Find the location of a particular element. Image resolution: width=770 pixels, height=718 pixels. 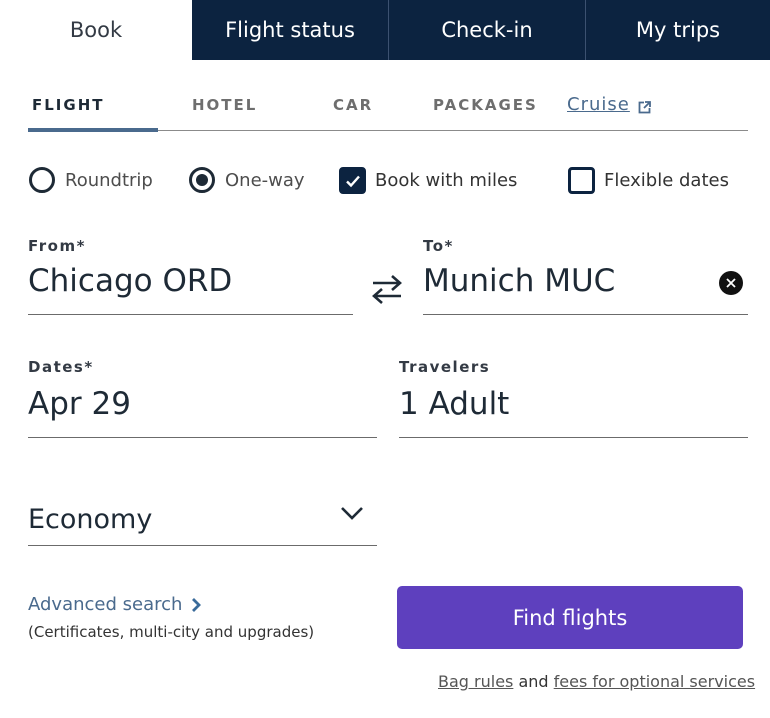

dates-input: Apr 29 is located at coordinates (79, 404).